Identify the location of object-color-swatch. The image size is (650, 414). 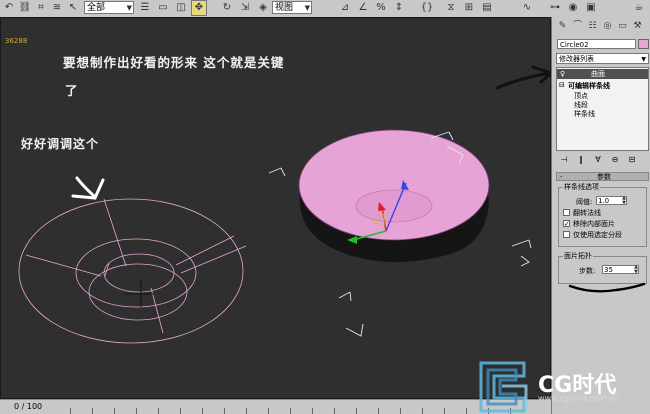
(643, 44).